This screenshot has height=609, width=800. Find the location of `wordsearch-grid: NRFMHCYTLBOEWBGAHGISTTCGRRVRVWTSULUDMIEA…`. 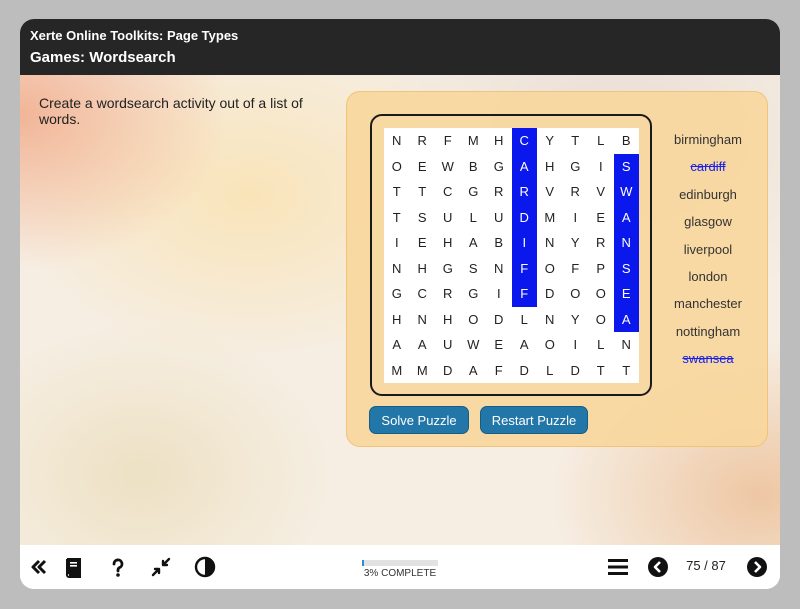

wordsearch-grid: NRFMHCYTLBOEWBGAHGISTTCGRRVRVWTSULUDMIEA… is located at coordinates (511, 255).